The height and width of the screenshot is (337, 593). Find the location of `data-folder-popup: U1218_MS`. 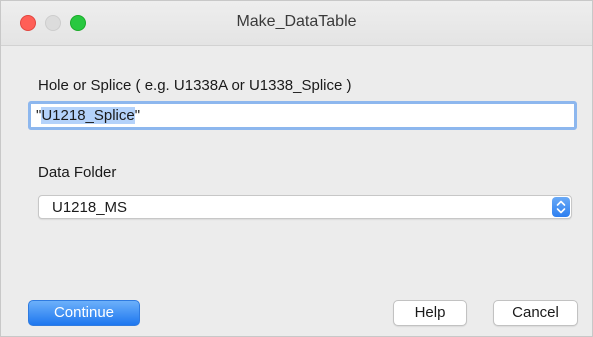

data-folder-popup: U1218_MS is located at coordinates (305, 207).